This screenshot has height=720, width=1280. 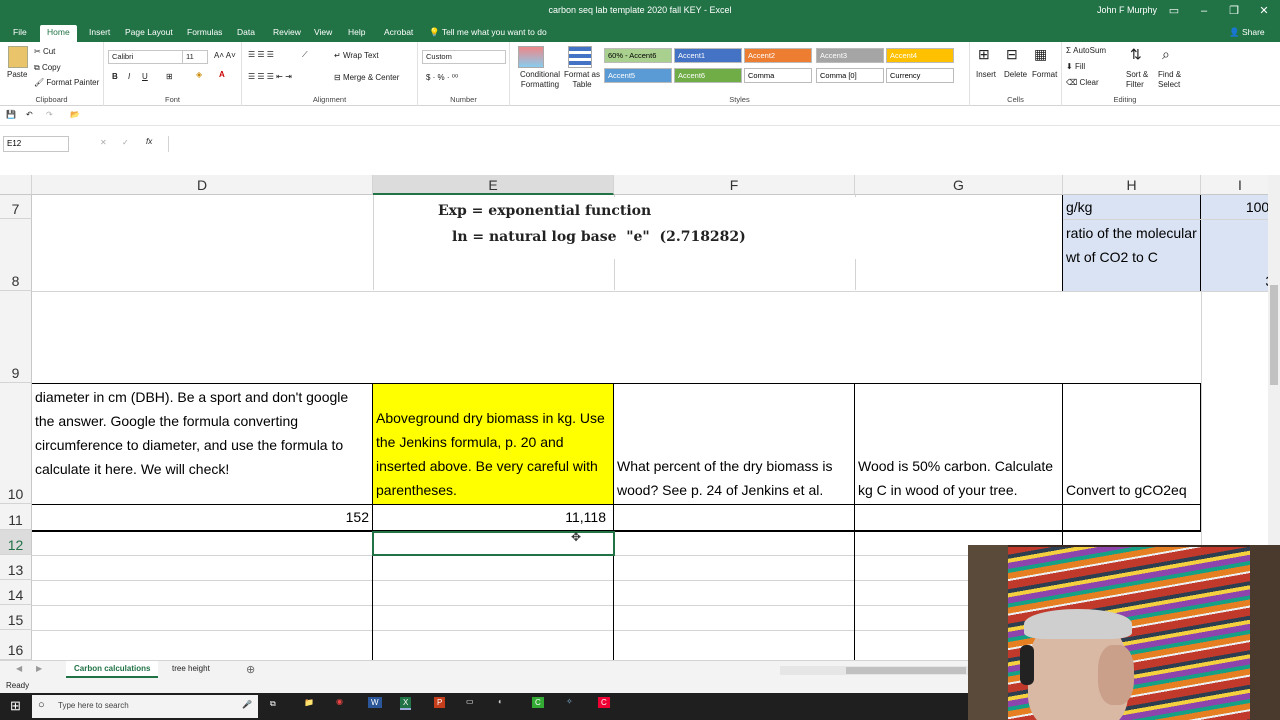 I want to click on restore-icon: ❐, so click(x=1234, y=11).